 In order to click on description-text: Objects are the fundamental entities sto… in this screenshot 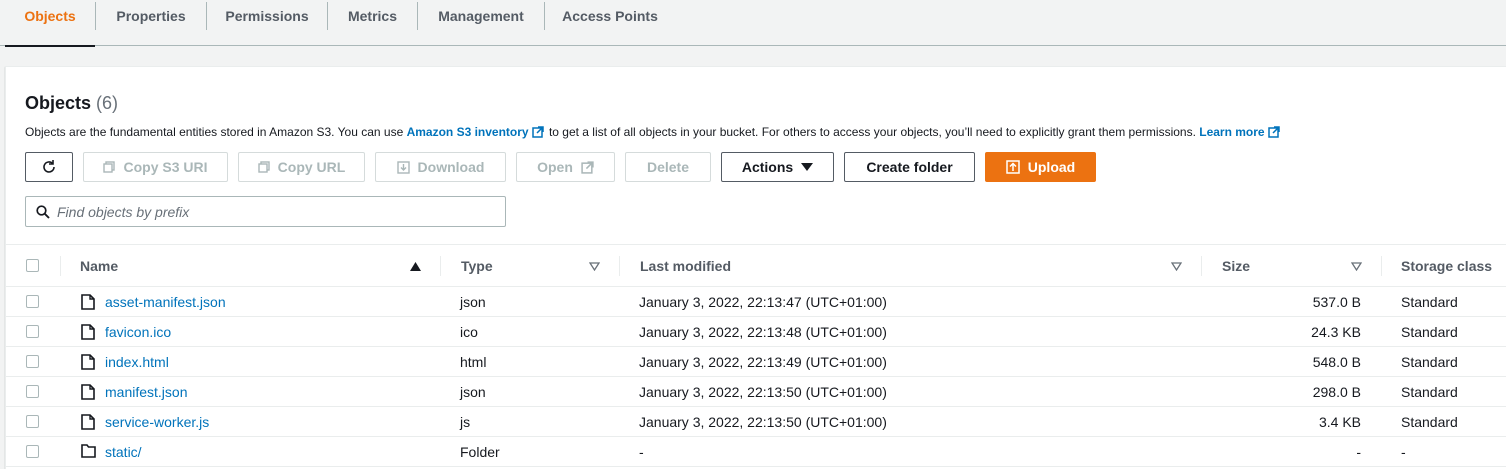, I will do `click(216, 132)`.